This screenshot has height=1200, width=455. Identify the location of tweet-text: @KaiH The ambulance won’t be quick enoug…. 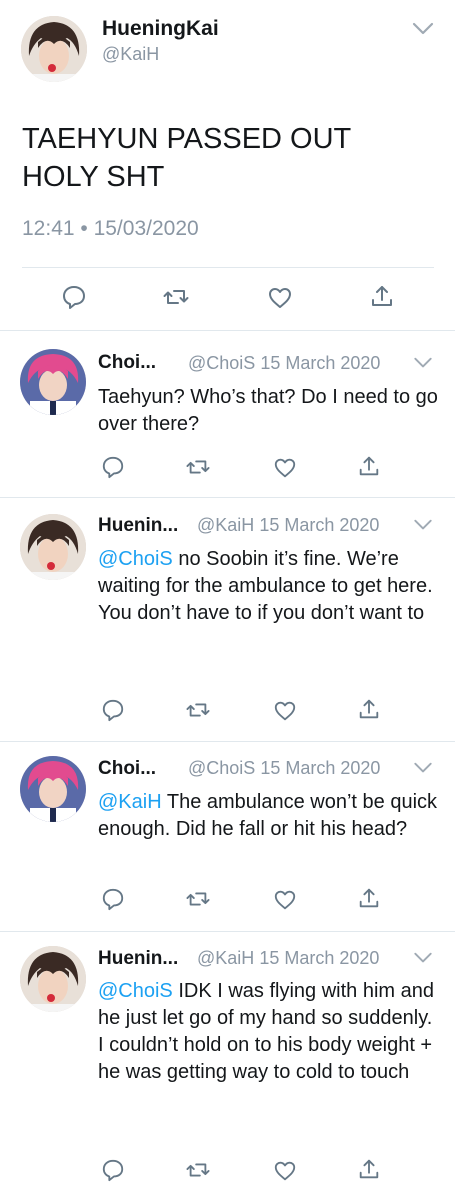
(268, 816).